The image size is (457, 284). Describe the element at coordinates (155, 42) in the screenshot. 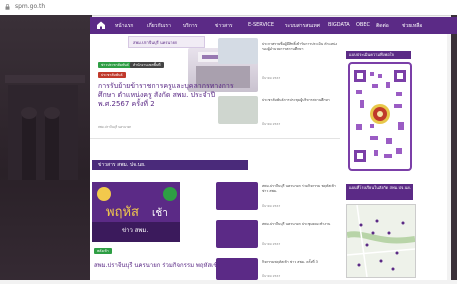

I see `banner-text: สพม.ปราจีนบุรี นครนายก` at that location.